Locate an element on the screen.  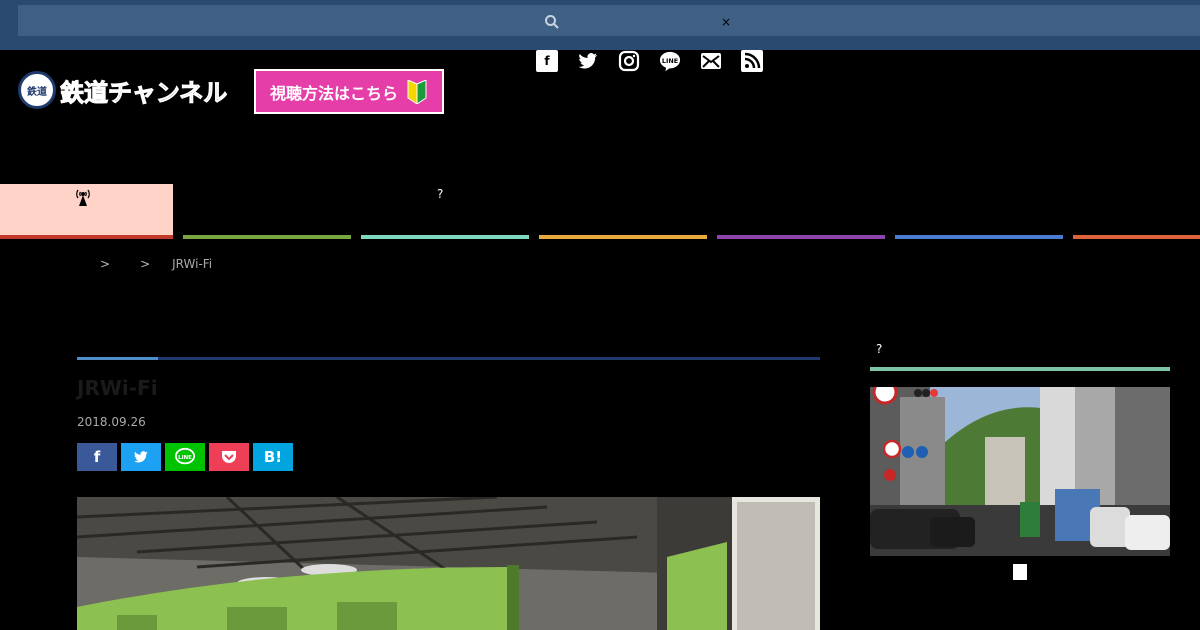
search-input is located at coordinates (609, 20).